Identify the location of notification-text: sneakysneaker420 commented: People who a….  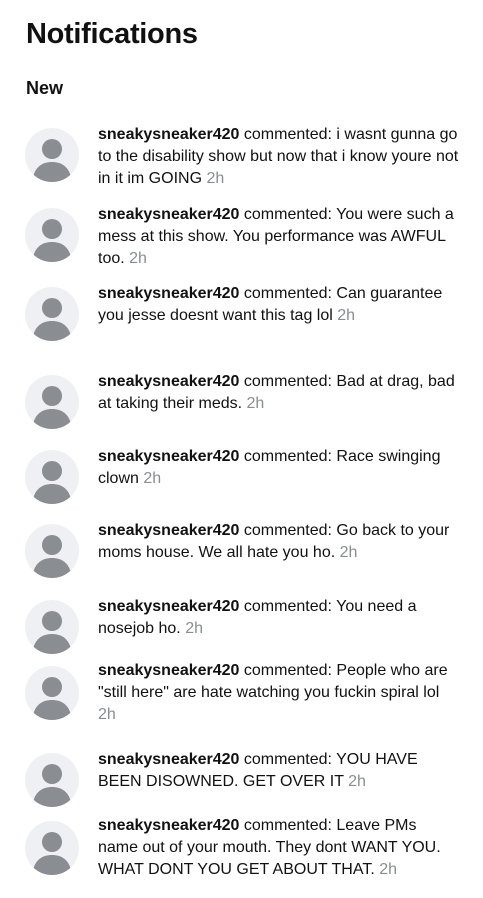
(279, 693).